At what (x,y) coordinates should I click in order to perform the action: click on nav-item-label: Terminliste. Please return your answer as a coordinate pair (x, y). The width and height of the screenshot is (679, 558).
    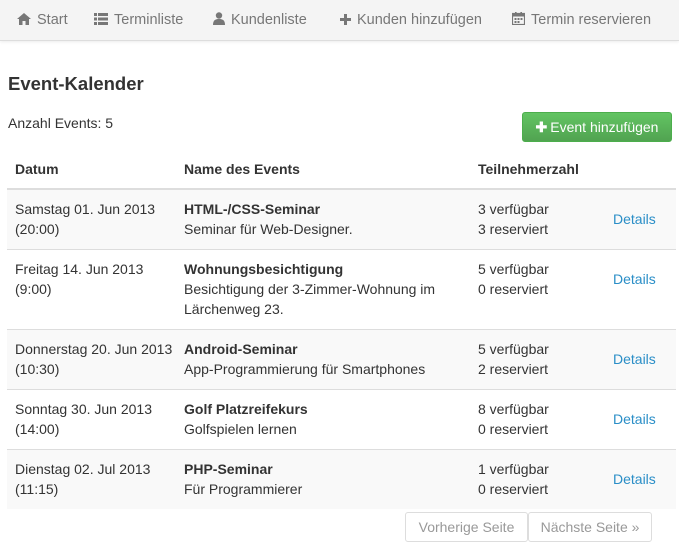
    Looking at the image, I should click on (149, 20).